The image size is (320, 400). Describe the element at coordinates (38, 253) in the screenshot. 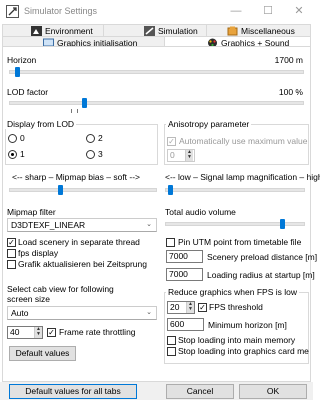

I see `fps-display-label: fps display` at that location.